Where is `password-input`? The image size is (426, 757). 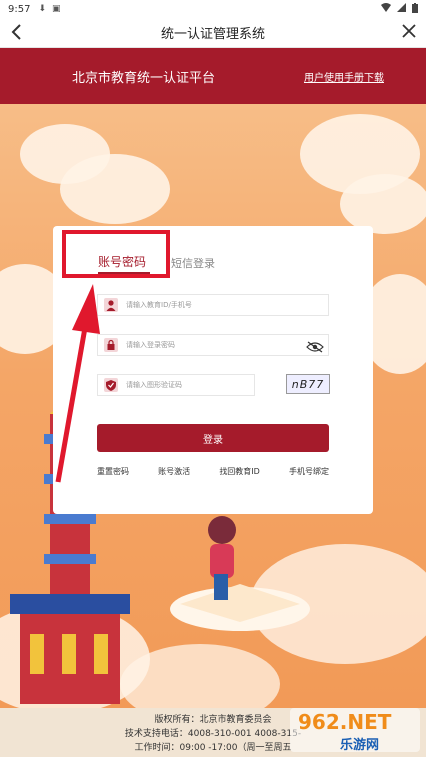
password-input is located at coordinates (211, 345).